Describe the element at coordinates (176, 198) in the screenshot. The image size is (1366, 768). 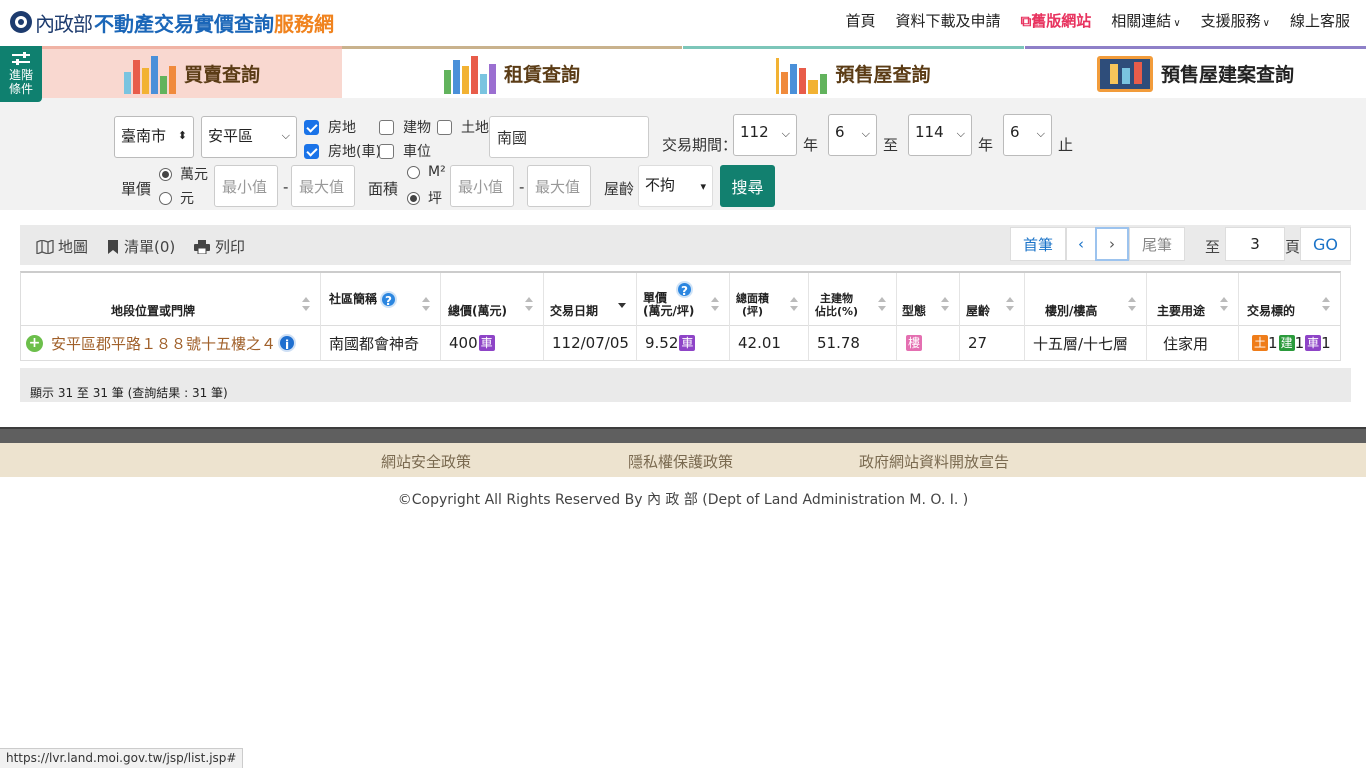
I see `price-unit-radio-yuan: 元` at that location.